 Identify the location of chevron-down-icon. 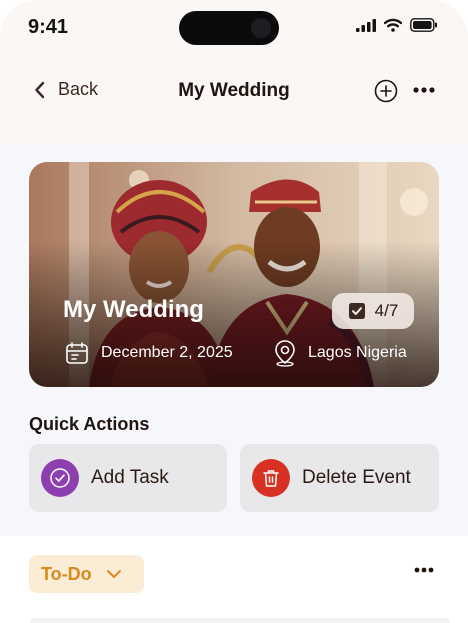
(113, 574).